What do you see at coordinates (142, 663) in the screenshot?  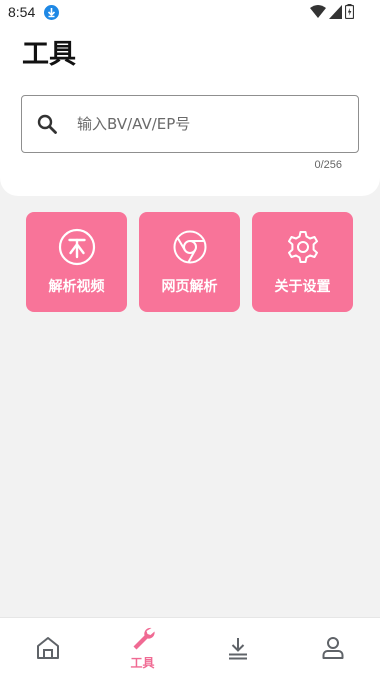 I see `nav-label: 工具` at bounding box center [142, 663].